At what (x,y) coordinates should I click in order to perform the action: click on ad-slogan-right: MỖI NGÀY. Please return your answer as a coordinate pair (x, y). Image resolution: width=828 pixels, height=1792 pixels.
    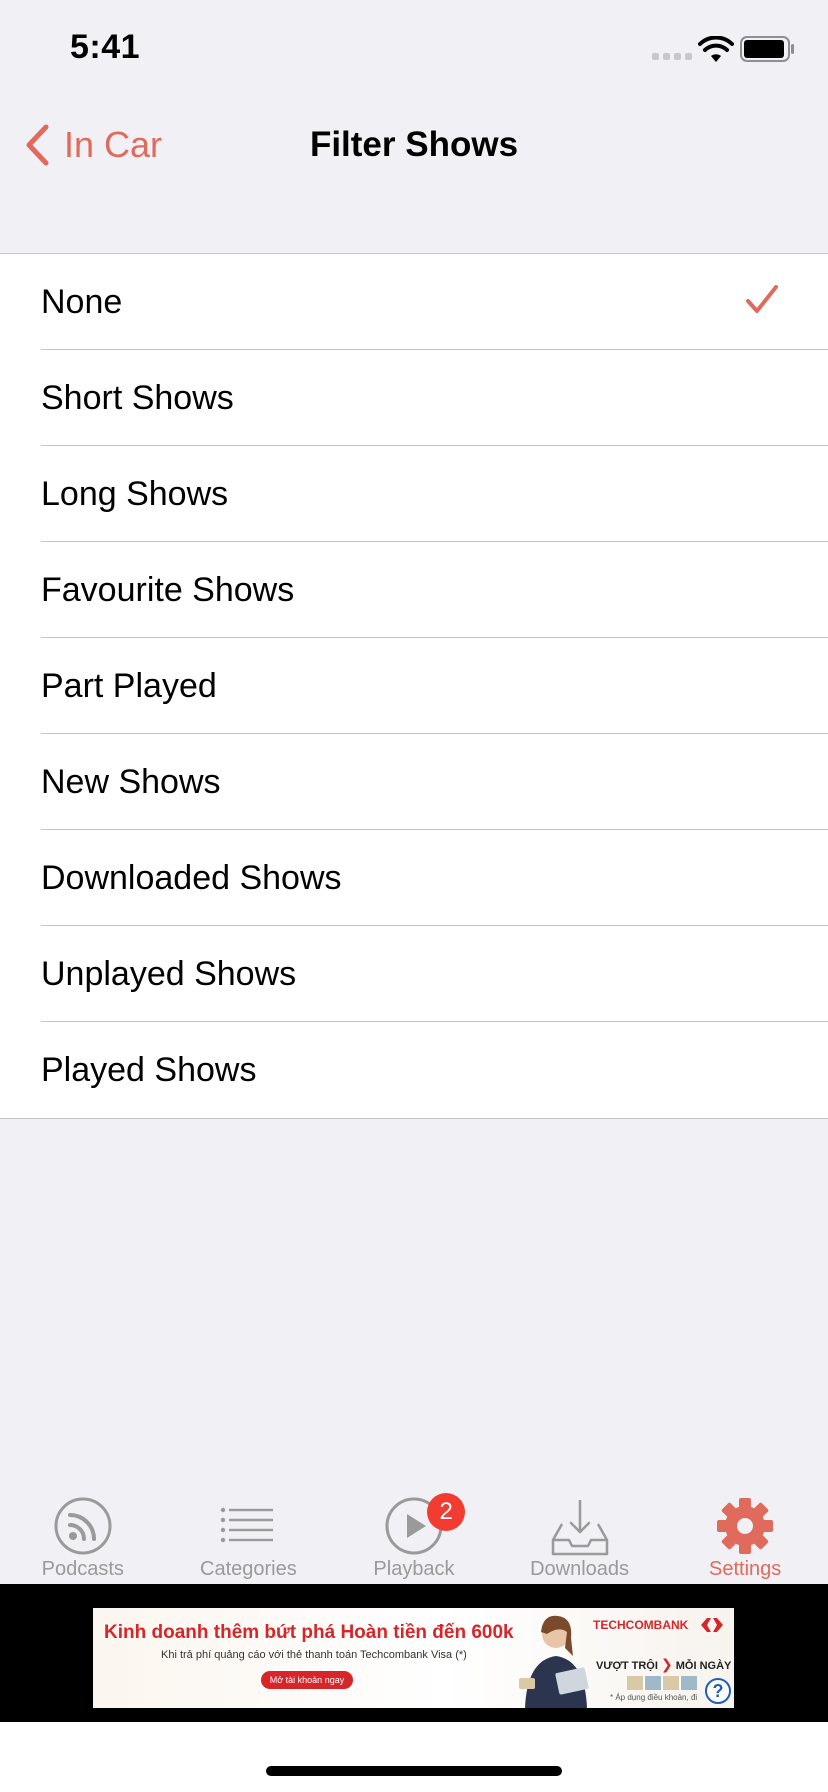
    Looking at the image, I should click on (703, 1666).